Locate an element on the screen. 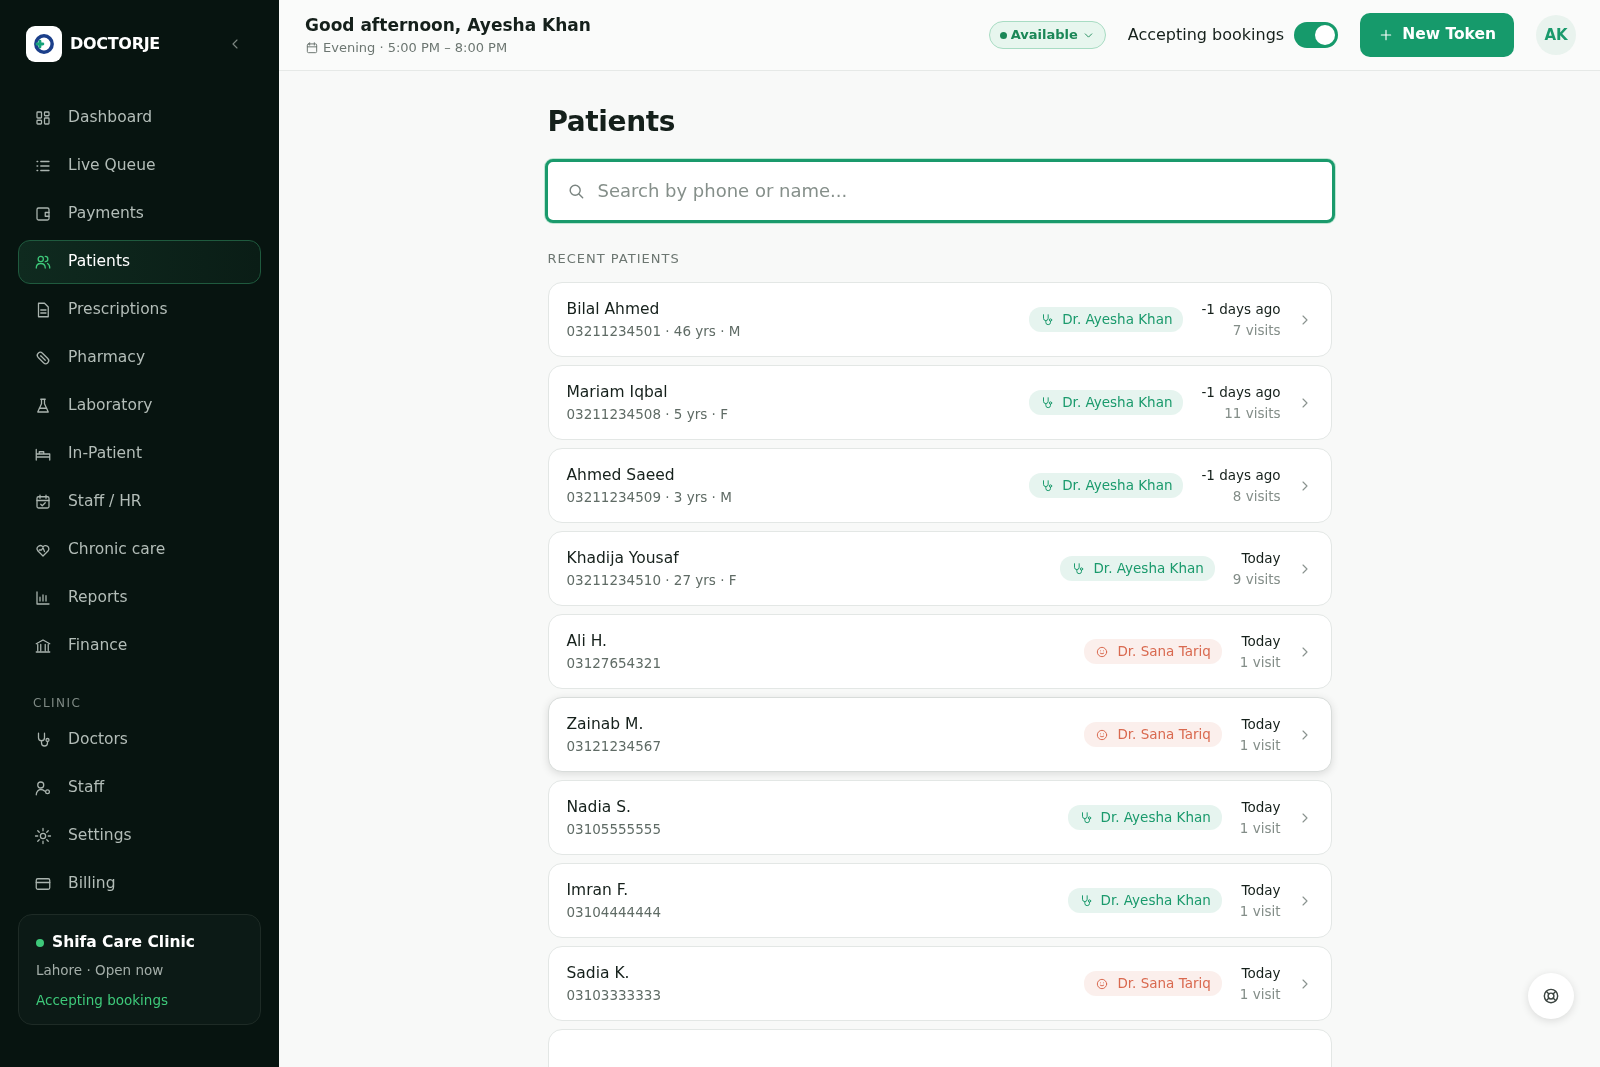  clinic-name: Shifa Care Clinic is located at coordinates (124, 942).